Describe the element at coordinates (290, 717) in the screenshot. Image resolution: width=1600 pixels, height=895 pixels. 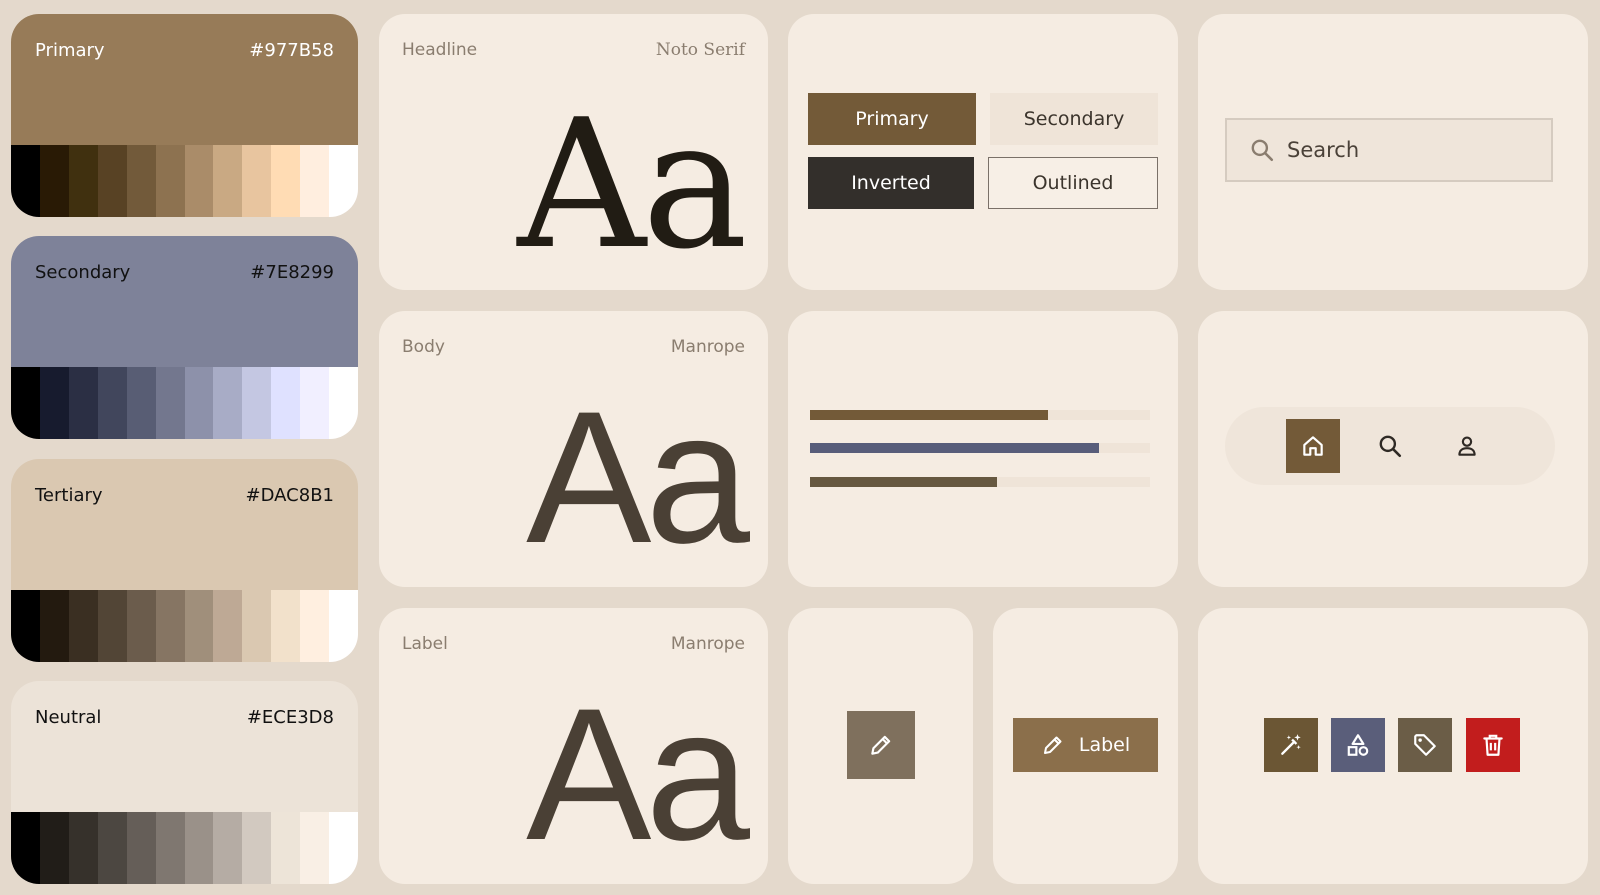
I see `swatch-hex: #ECE3D8` at that location.